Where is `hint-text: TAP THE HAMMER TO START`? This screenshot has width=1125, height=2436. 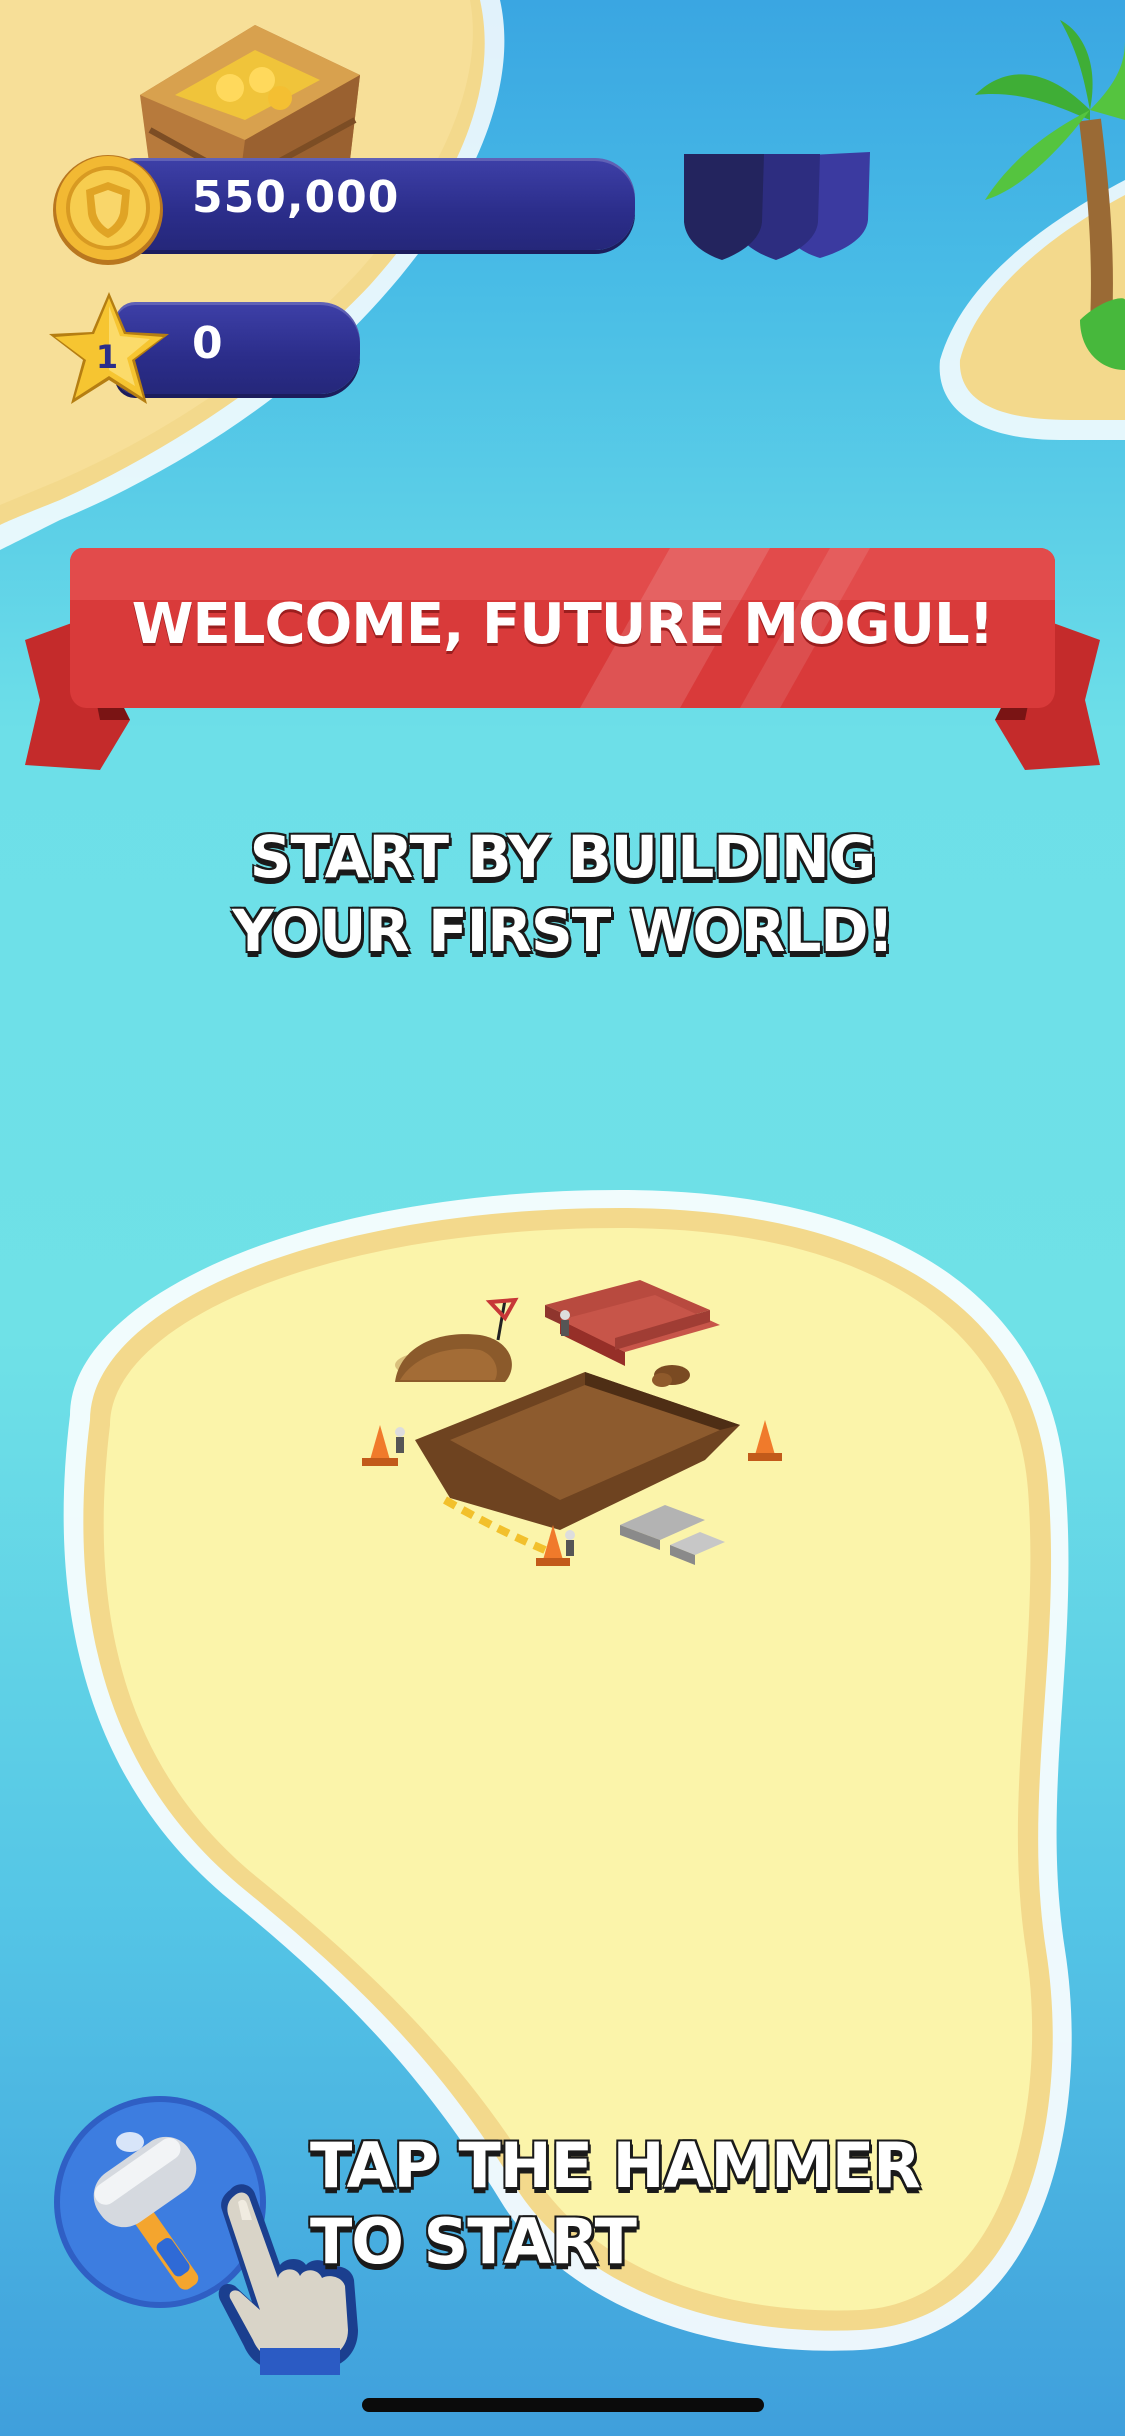 hint-text: TAP THE HAMMER TO START is located at coordinates (630, 2204).